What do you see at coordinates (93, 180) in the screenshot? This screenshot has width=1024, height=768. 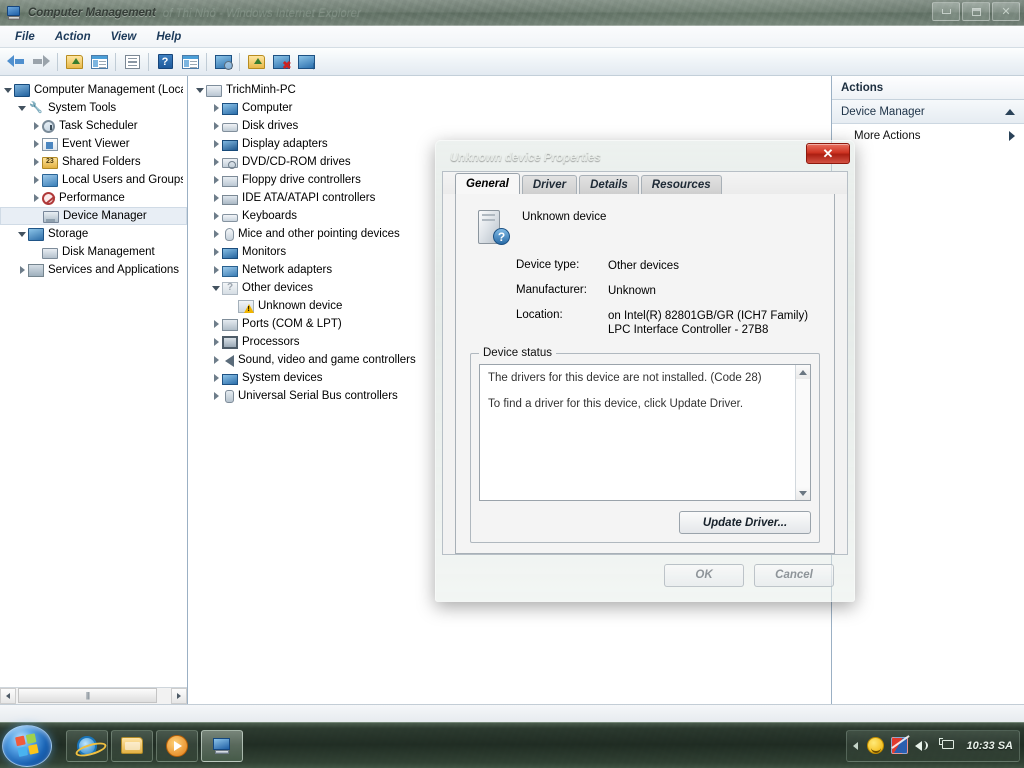 I see `console-tree-item-local-users-and-groups: Local Users and Groups` at bounding box center [93, 180].